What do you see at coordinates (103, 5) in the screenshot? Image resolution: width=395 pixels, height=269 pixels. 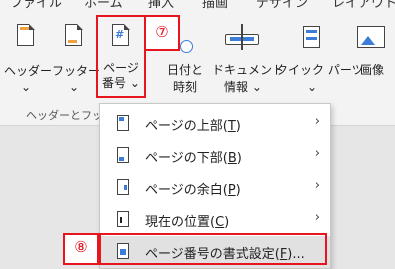 I see `tab-home: ホーム` at bounding box center [103, 5].